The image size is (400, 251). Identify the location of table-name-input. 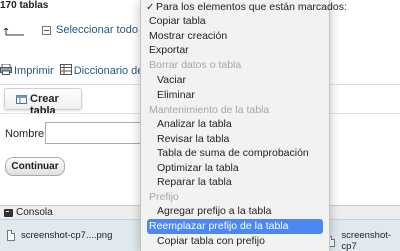
(100, 133).